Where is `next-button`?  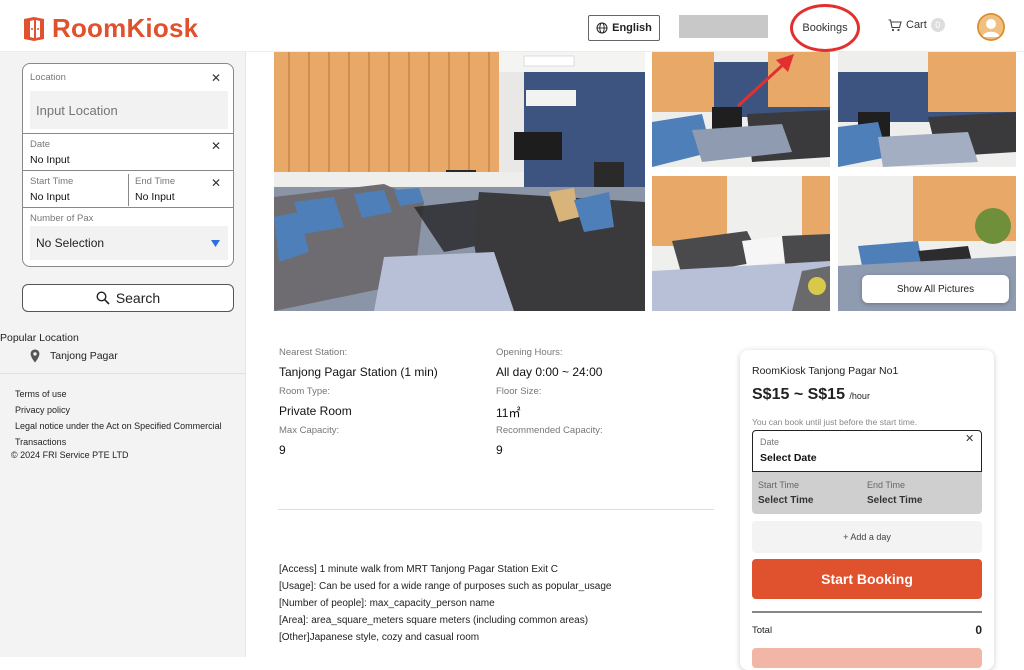 next-button is located at coordinates (867, 658).